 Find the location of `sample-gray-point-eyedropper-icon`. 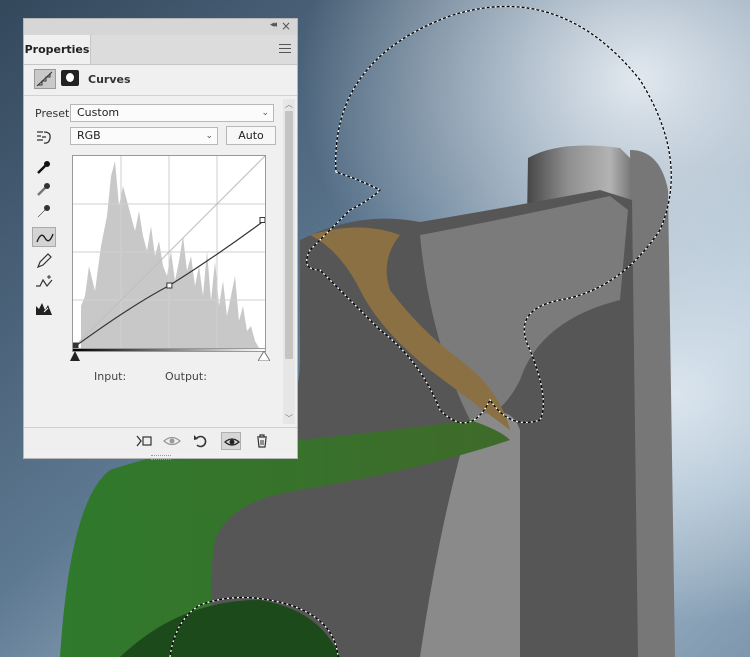

sample-gray-point-eyedropper-icon is located at coordinates (43, 189).